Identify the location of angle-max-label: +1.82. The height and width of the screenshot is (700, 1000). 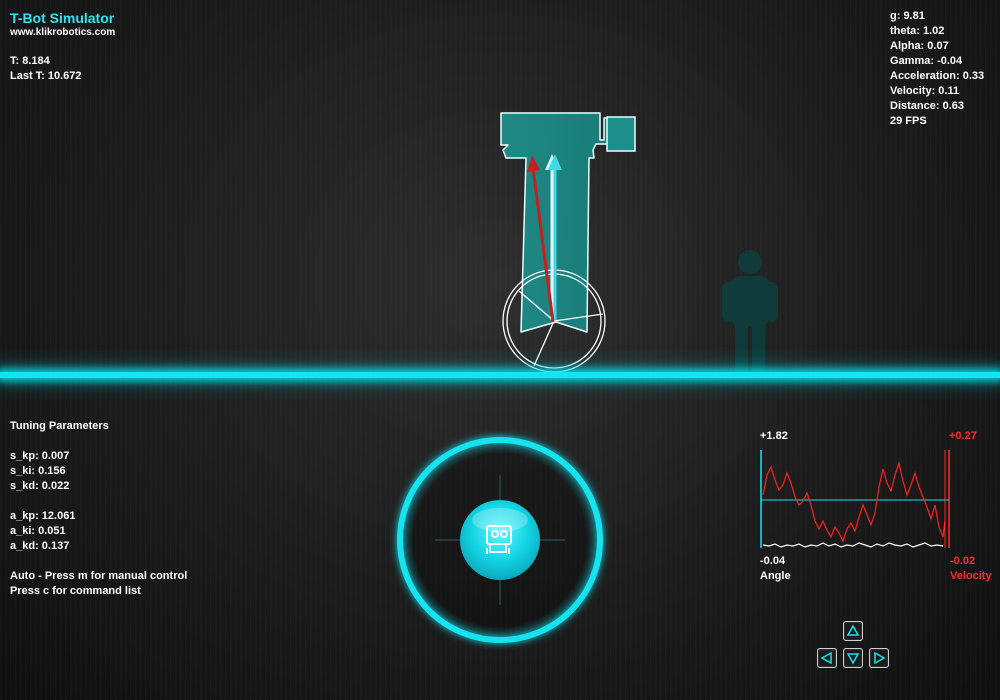
(774, 436).